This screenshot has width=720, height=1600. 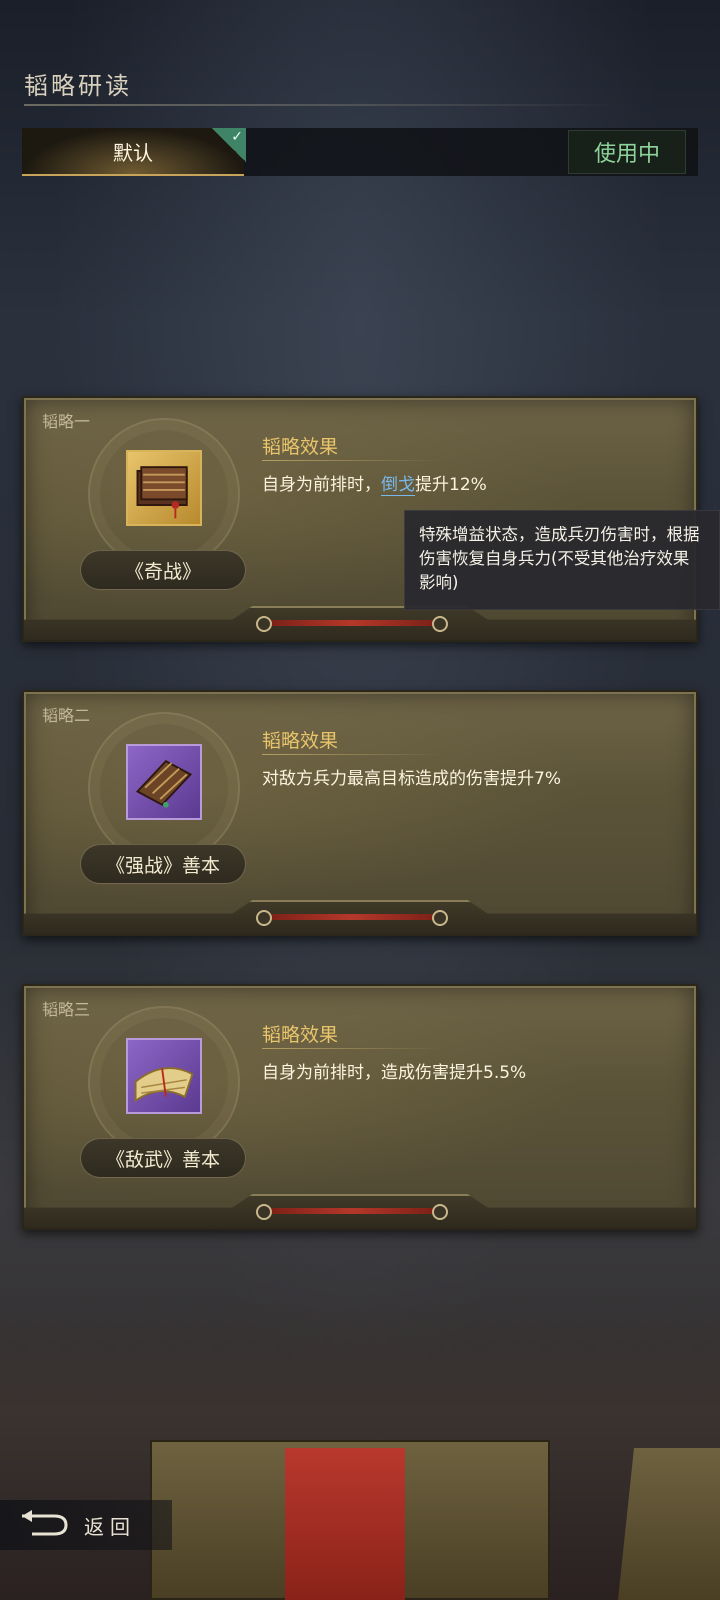 I want to click on effect-text-suffix: 提升12%, so click(x=451, y=485).